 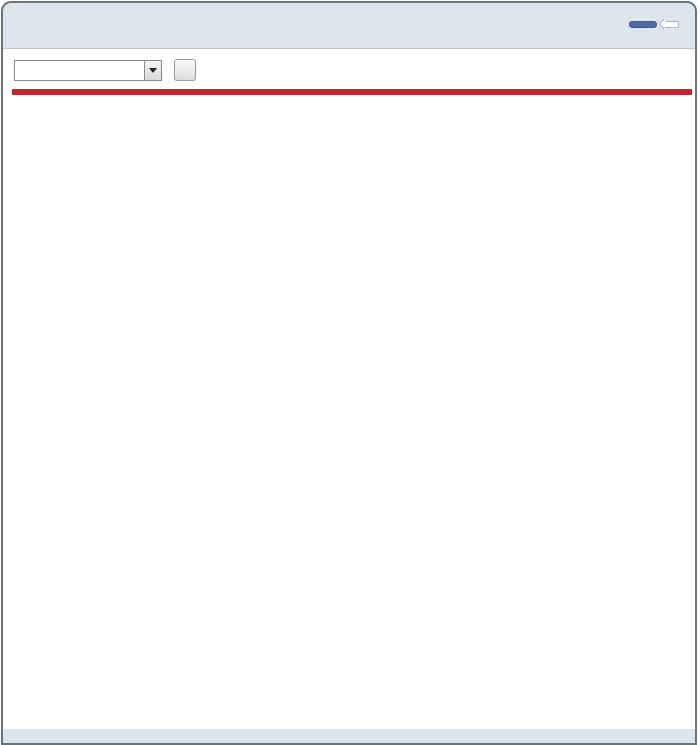 I want to click on export-csv-button, so click(x=185, y=70).